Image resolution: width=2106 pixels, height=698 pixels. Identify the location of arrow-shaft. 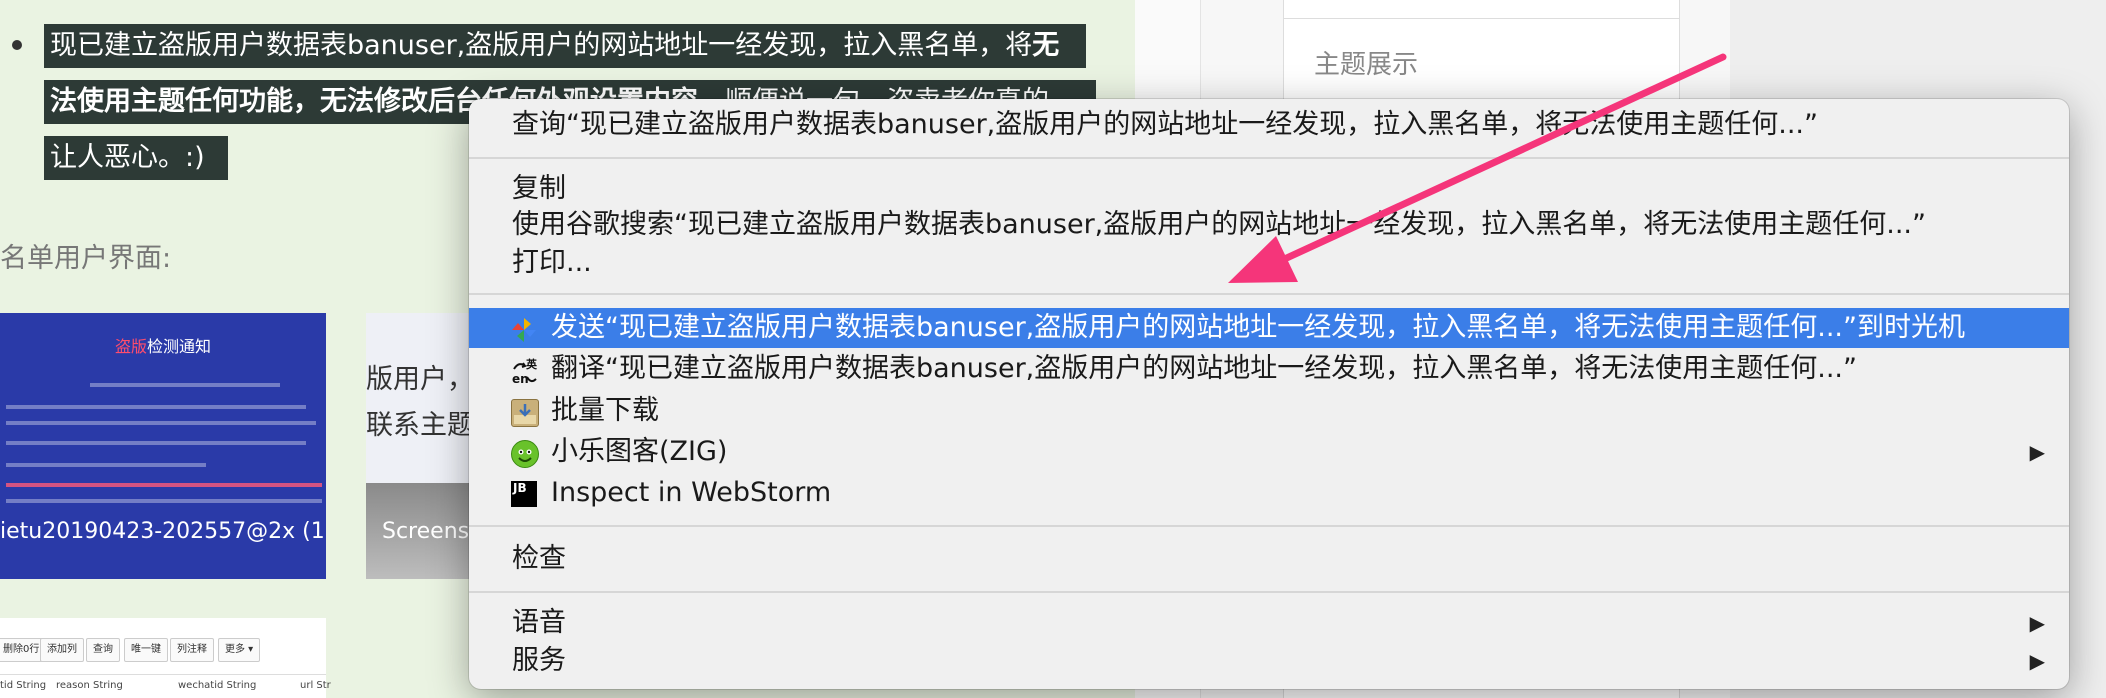
(1500, 159).